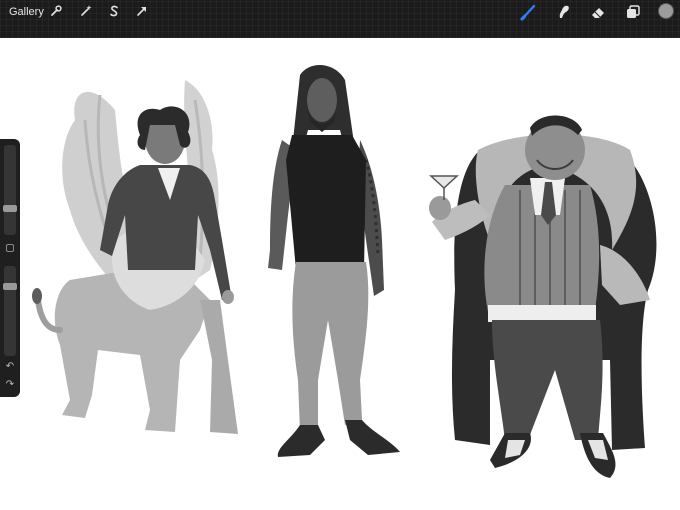 The image size is (680, 510). Describe the element at coordinates (340, 19) in the screenshot. I see `top-toolbar: Gallery` at that location.